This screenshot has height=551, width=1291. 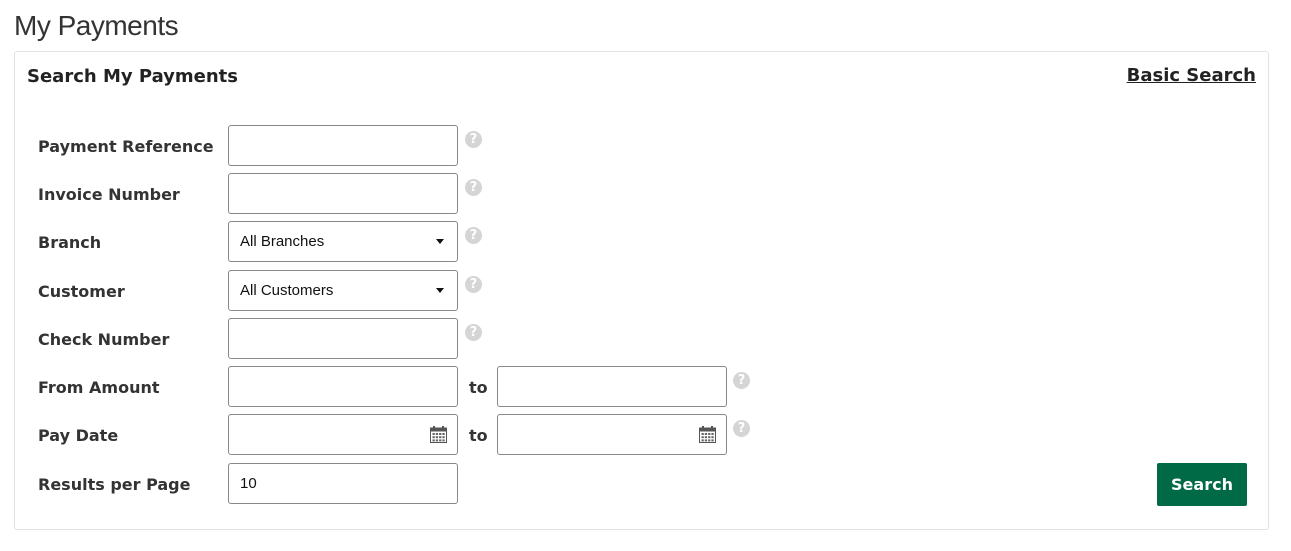 What do you see at coordinates (478, 435) in the screenshot?
I see `date-to-label: to` at bounding box center [478, 435].